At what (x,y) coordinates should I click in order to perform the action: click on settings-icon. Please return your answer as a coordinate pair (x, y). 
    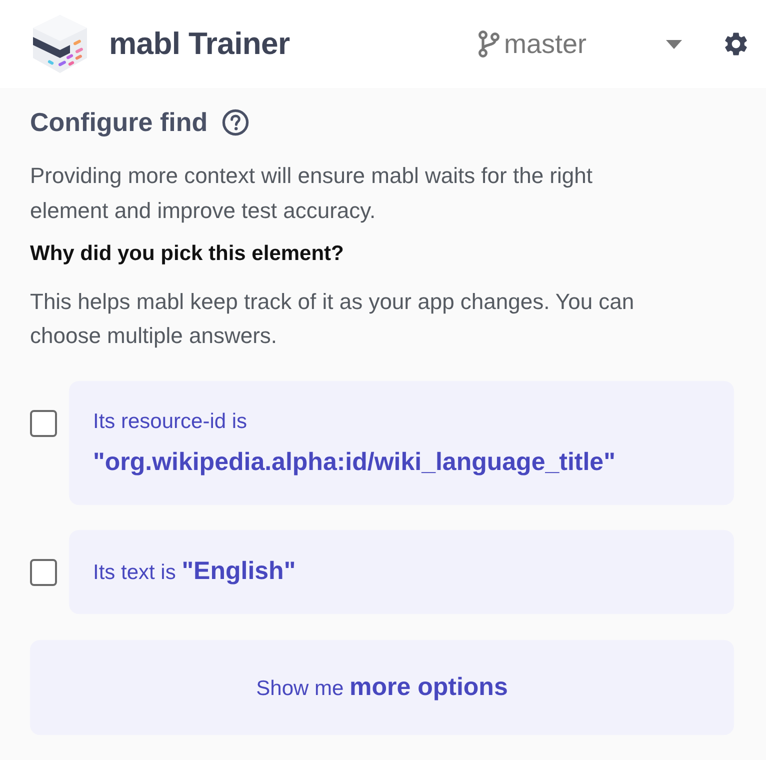
    Looking at the image, I should click on (736, 44).